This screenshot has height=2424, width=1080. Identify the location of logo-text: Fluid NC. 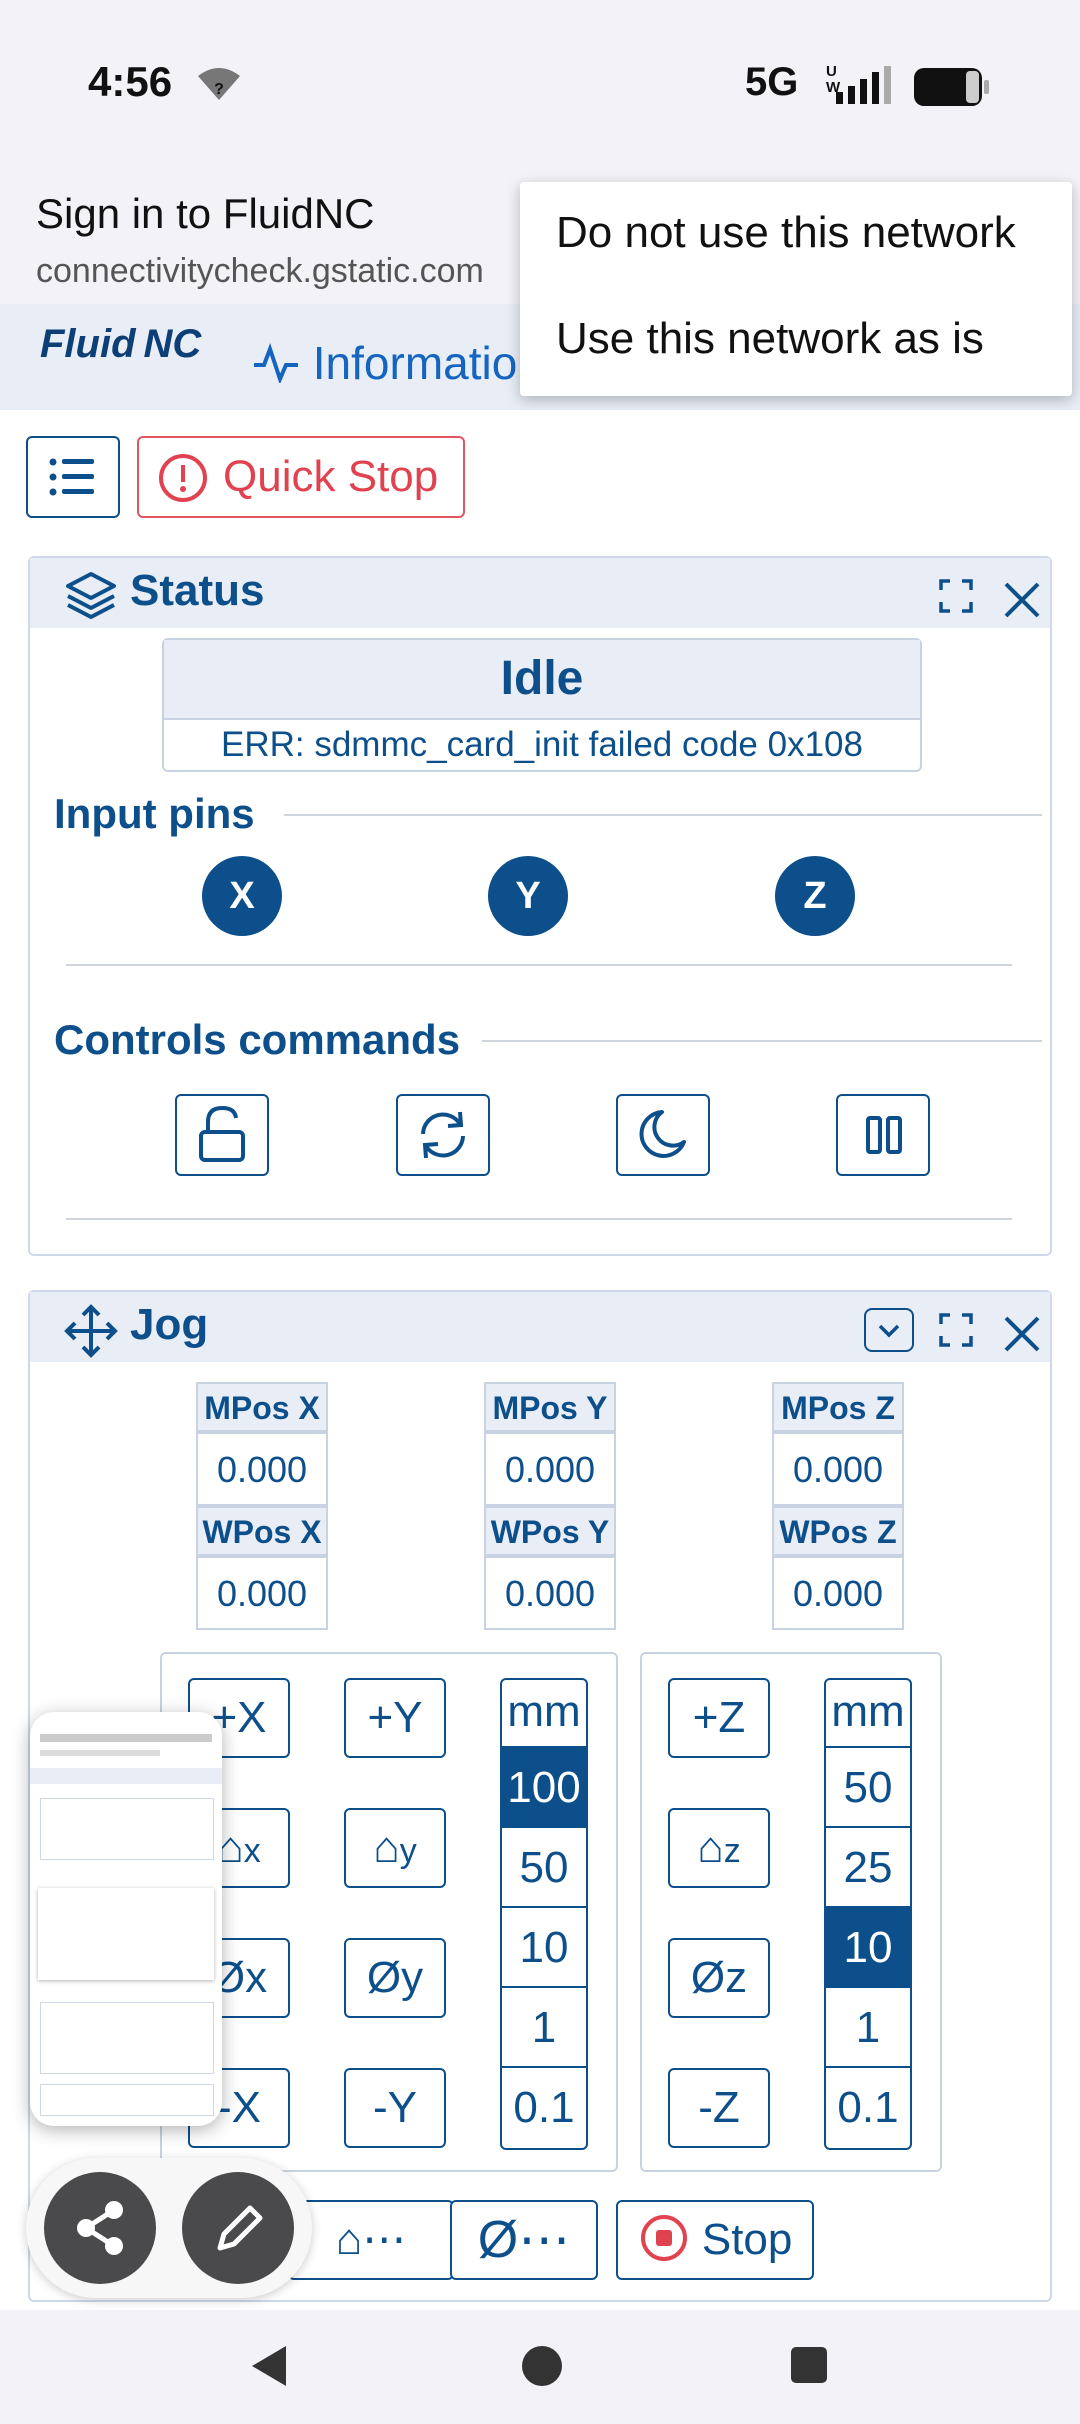
(121, 344).